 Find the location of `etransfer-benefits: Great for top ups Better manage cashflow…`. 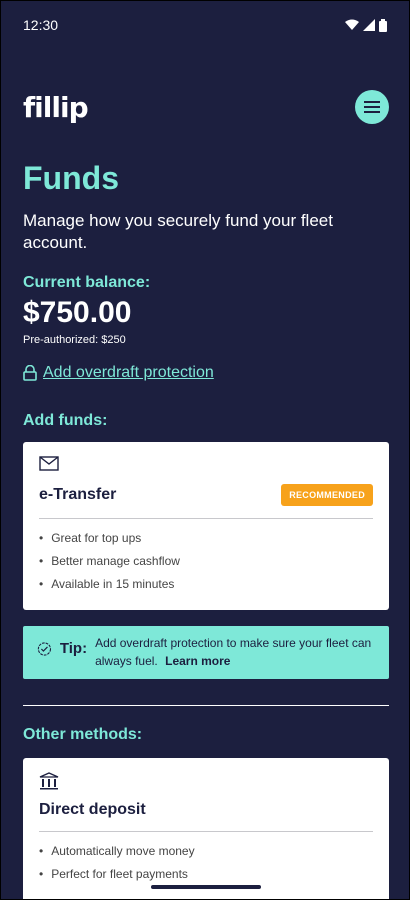

etransfer-benefits: Great for top ups Better manage cashflow… is located at coordinates (206, 561).